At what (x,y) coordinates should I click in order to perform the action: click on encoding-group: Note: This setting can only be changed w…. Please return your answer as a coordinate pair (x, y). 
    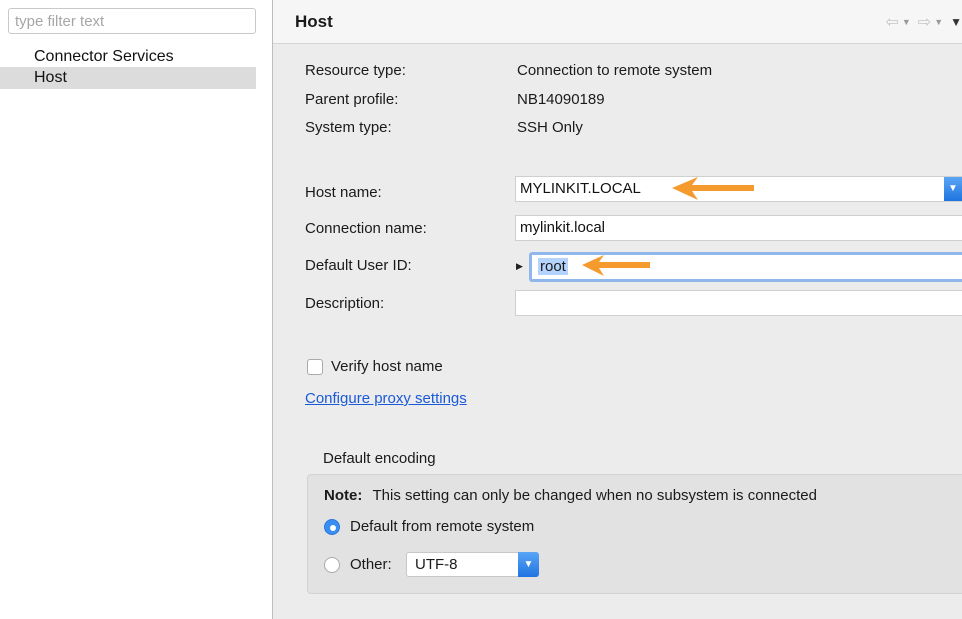
    Looking at the image, I should click on (634, 534).